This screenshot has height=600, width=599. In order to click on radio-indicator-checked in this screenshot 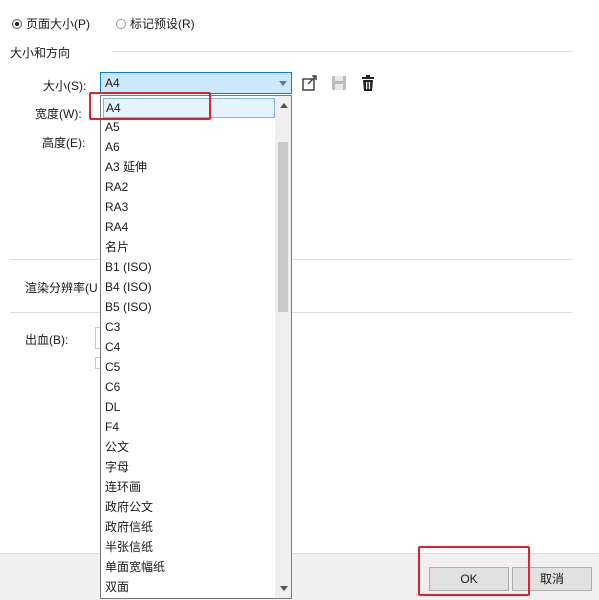, I will do `click(17, 24)`.